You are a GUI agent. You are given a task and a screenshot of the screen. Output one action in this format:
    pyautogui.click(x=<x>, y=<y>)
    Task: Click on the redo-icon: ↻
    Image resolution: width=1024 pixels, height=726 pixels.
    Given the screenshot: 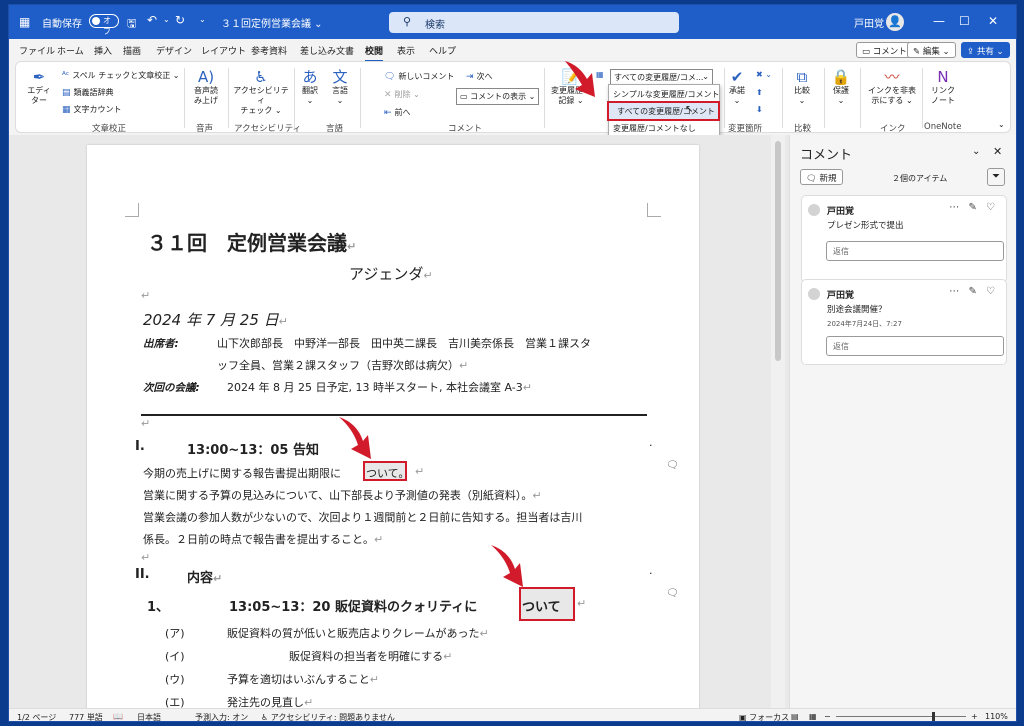 What is the action you would take?
    pyautogui.click(x=180, y=20)
    